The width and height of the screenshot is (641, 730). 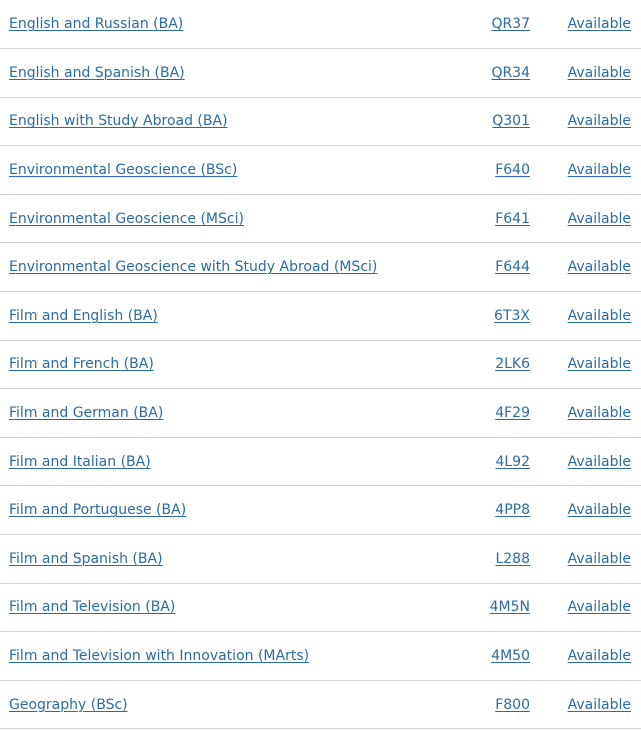 I want to click on course-code-link: QR34, so click(x=510, y=73).